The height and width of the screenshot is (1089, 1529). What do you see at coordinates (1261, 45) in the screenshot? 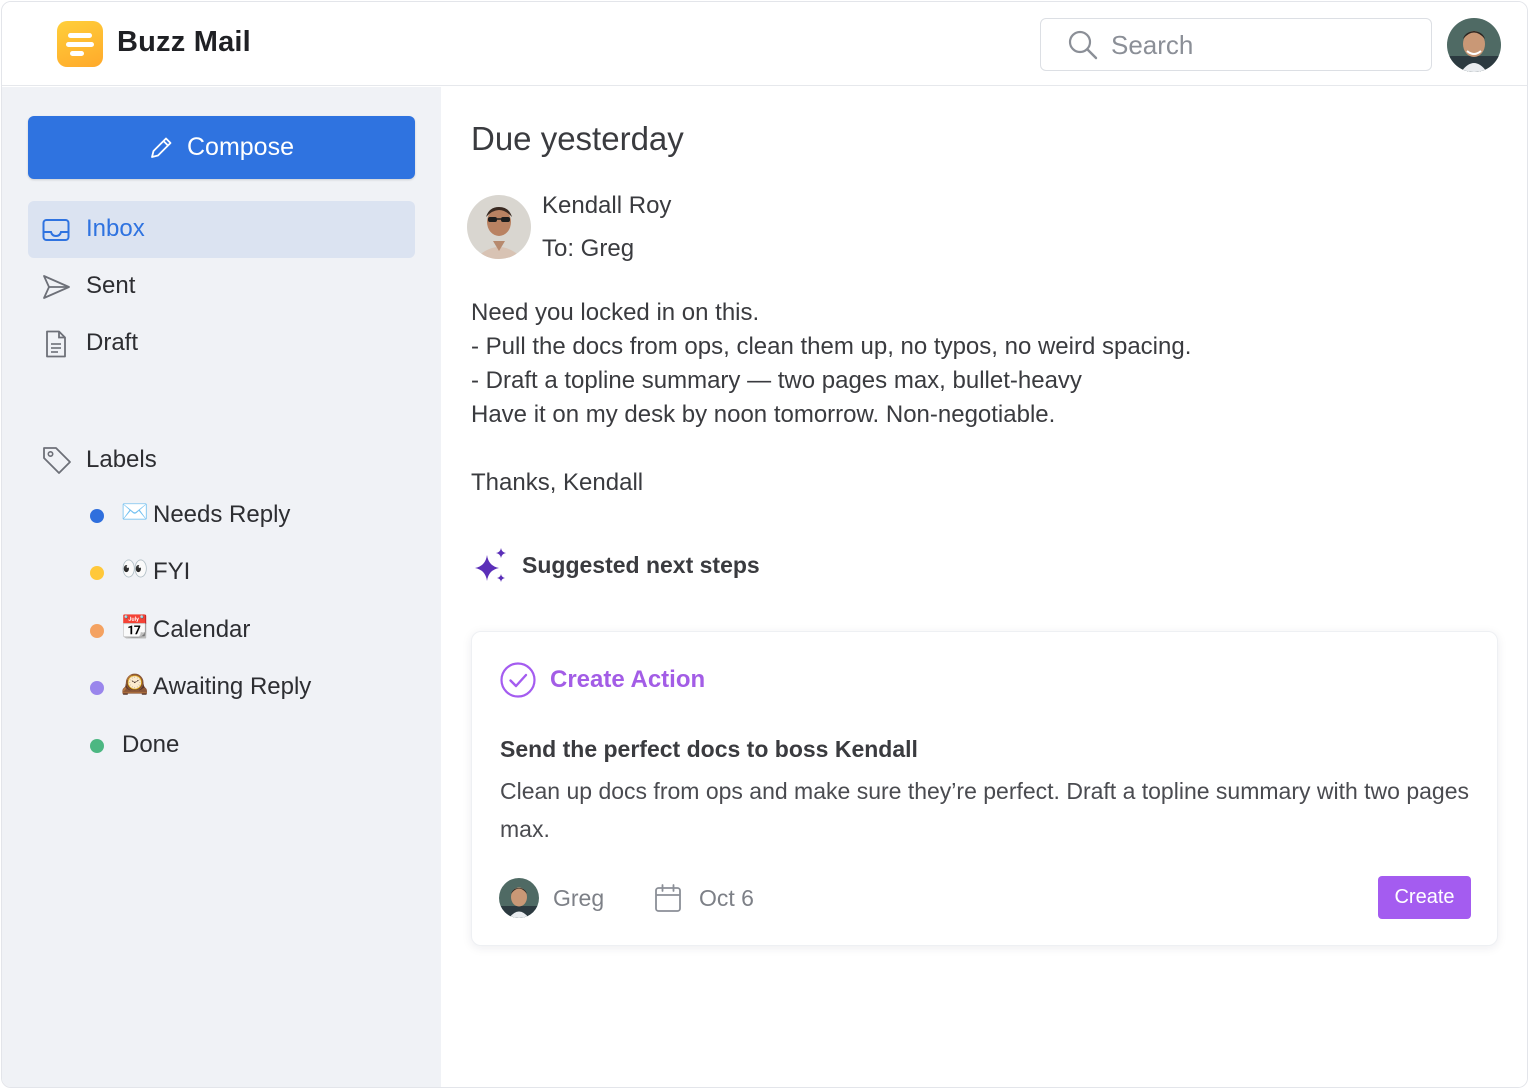
I see `search-input` at bounding box center [1261, 45].